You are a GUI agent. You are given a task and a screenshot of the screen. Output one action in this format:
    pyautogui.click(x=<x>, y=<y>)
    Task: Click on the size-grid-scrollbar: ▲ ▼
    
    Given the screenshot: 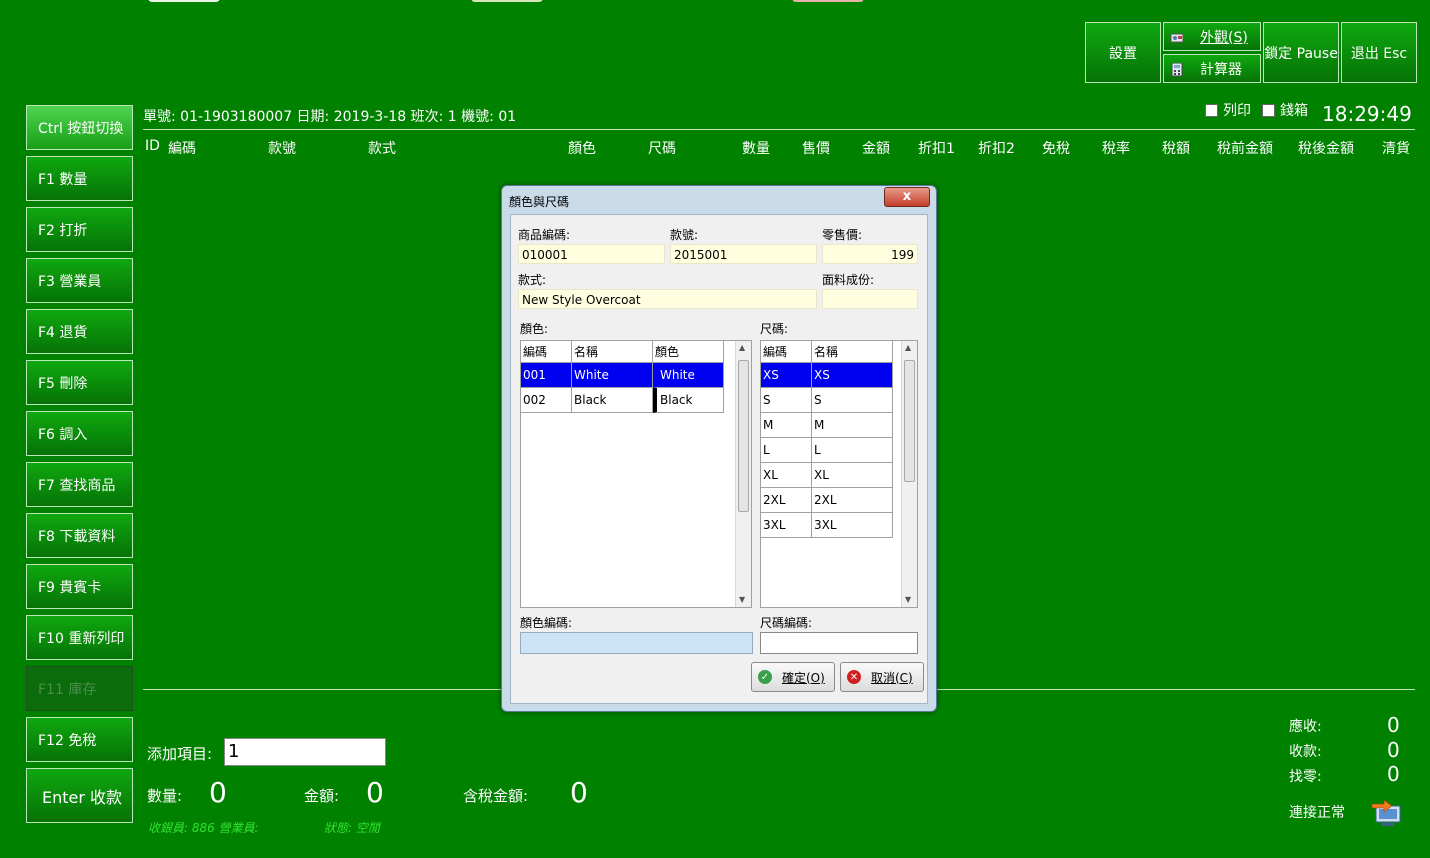 What is the action you would take?
    pyautogui.click(x=909, y=474)
    